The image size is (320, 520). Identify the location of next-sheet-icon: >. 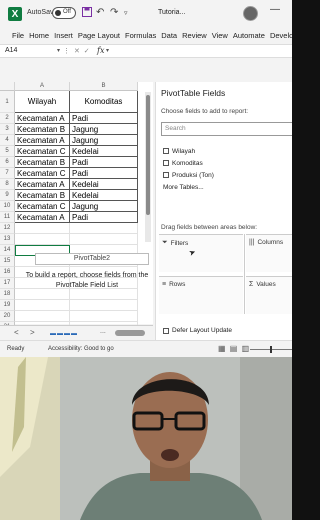
(32, 332).